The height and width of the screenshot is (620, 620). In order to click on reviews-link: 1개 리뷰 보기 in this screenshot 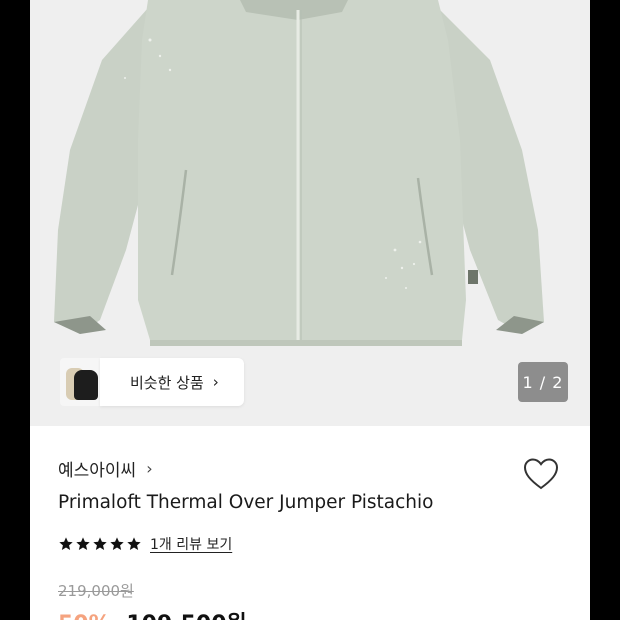, I will do `click(191, 544)`.